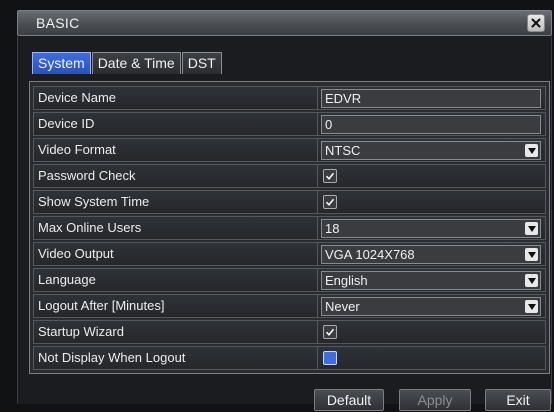  I want to click on setting-label: Password Check, so click(175, 176).